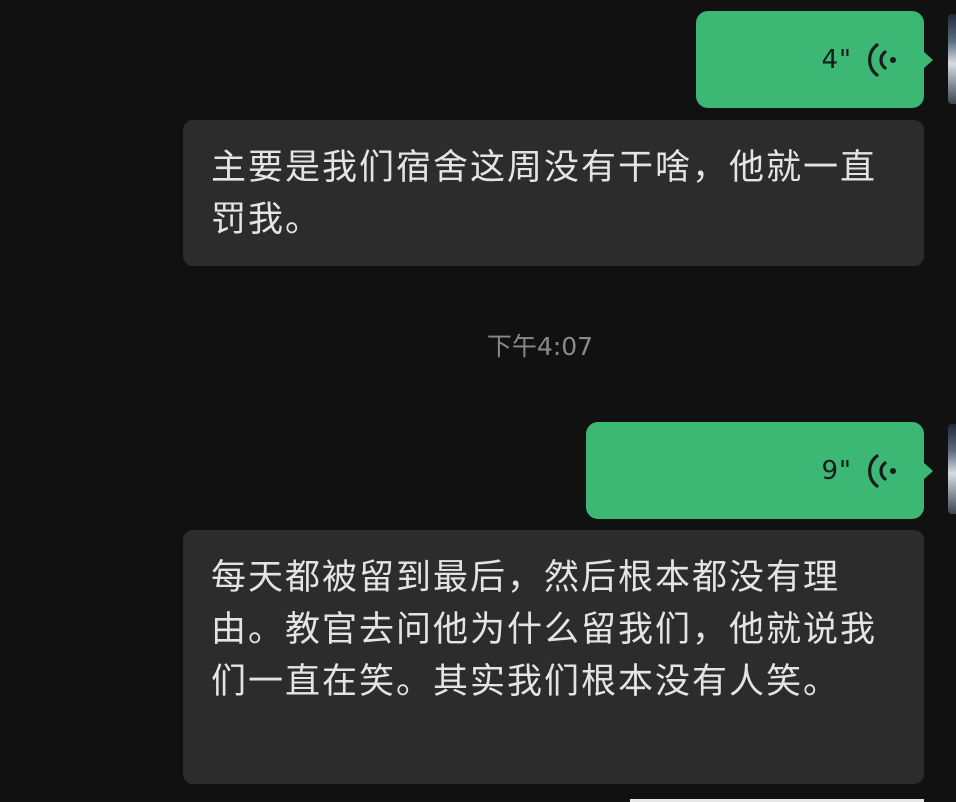  What do you see at coordinates (836, 59) in the screenshot?
I see `voice-duration: 4"` at bounding box center [836, 59].